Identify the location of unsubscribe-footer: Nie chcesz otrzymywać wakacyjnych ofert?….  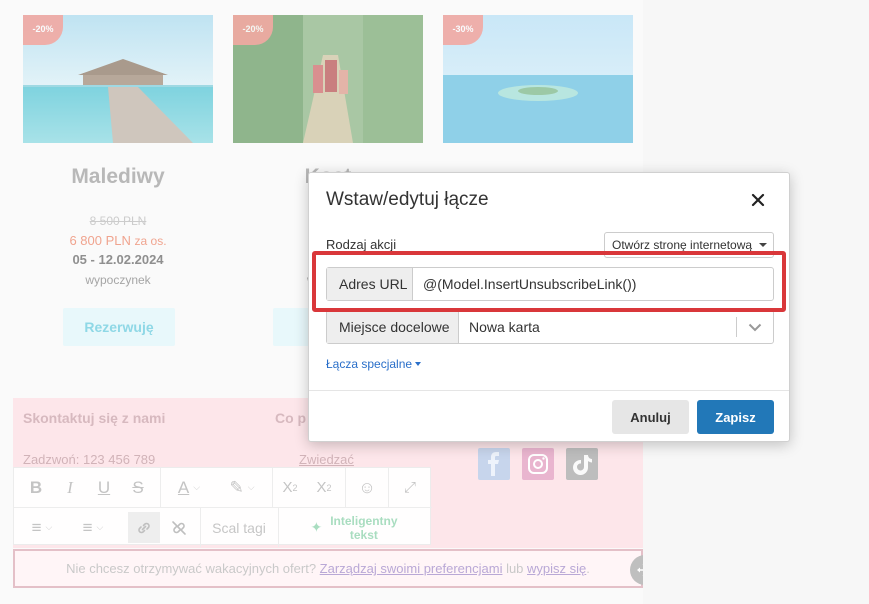
(328, 568).